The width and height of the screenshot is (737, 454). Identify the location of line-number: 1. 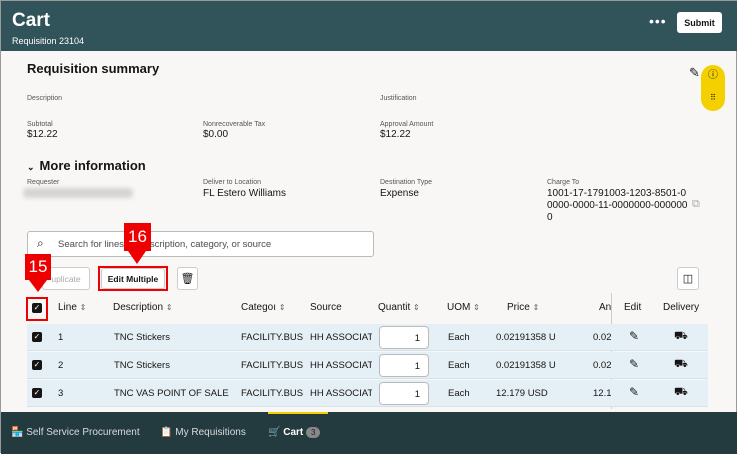
(61, 337).